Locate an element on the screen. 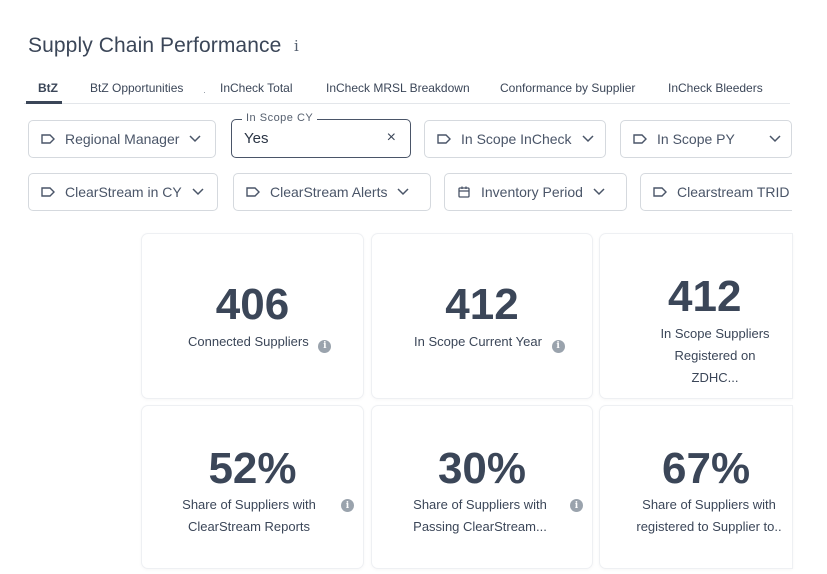 This screenshot has width=827, height=574. filter-label: ClearStream Alerts is located at coordinates (329, 192).